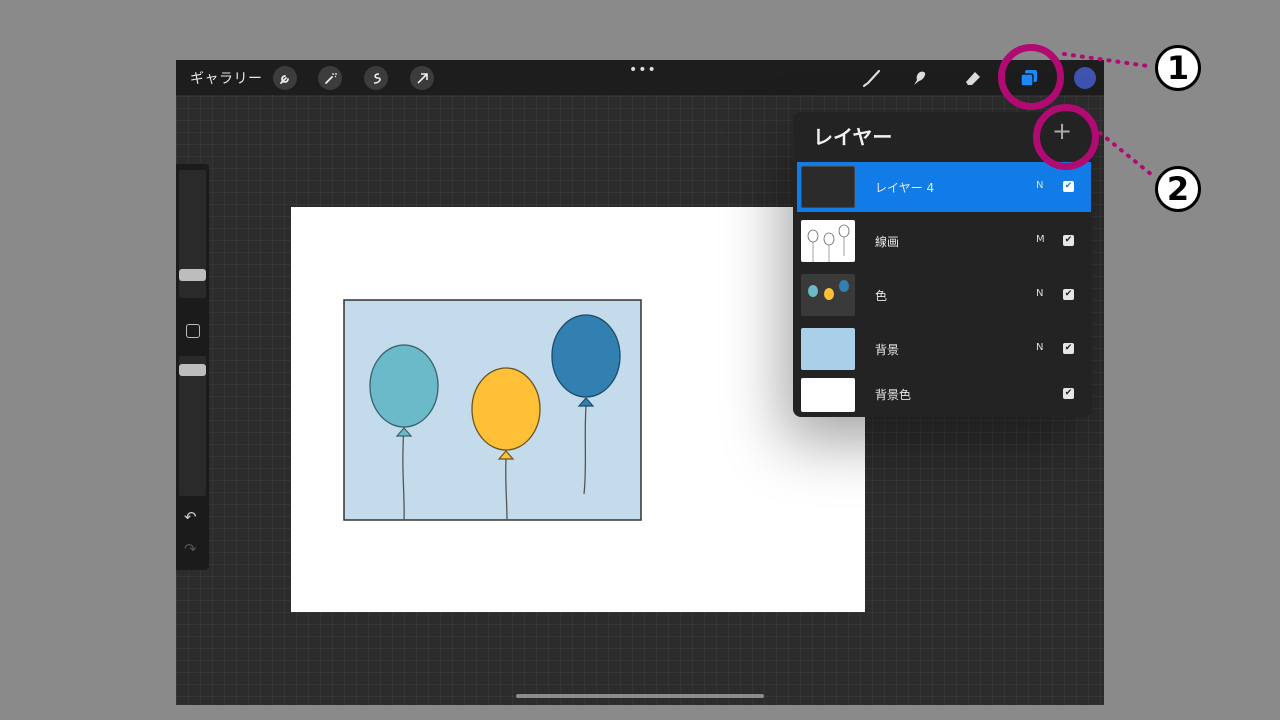 This screenshot has height=720, width=1280. Describe the element at coordinates (1066, 137) in the screenshot. I see `annotation-ring-add-layer-button` at that location.